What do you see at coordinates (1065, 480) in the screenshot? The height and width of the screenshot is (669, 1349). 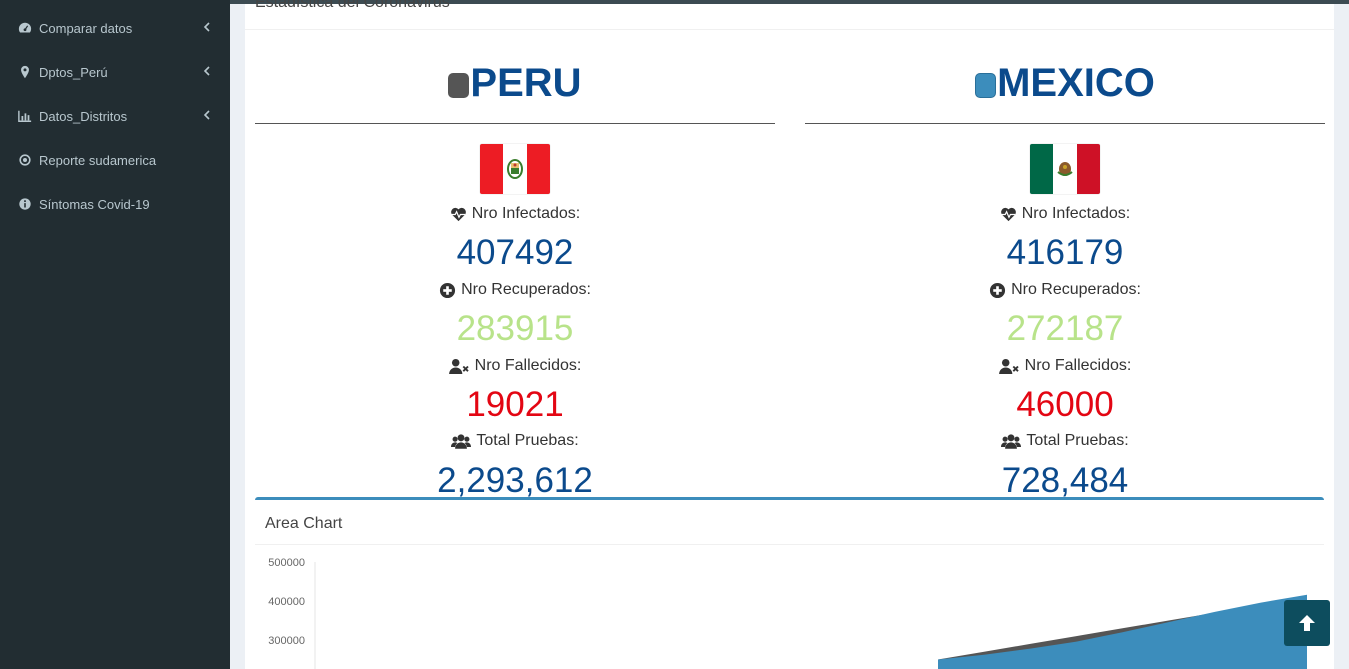 I see `tests-value: 728,484` at bounding box center [1065, 480].